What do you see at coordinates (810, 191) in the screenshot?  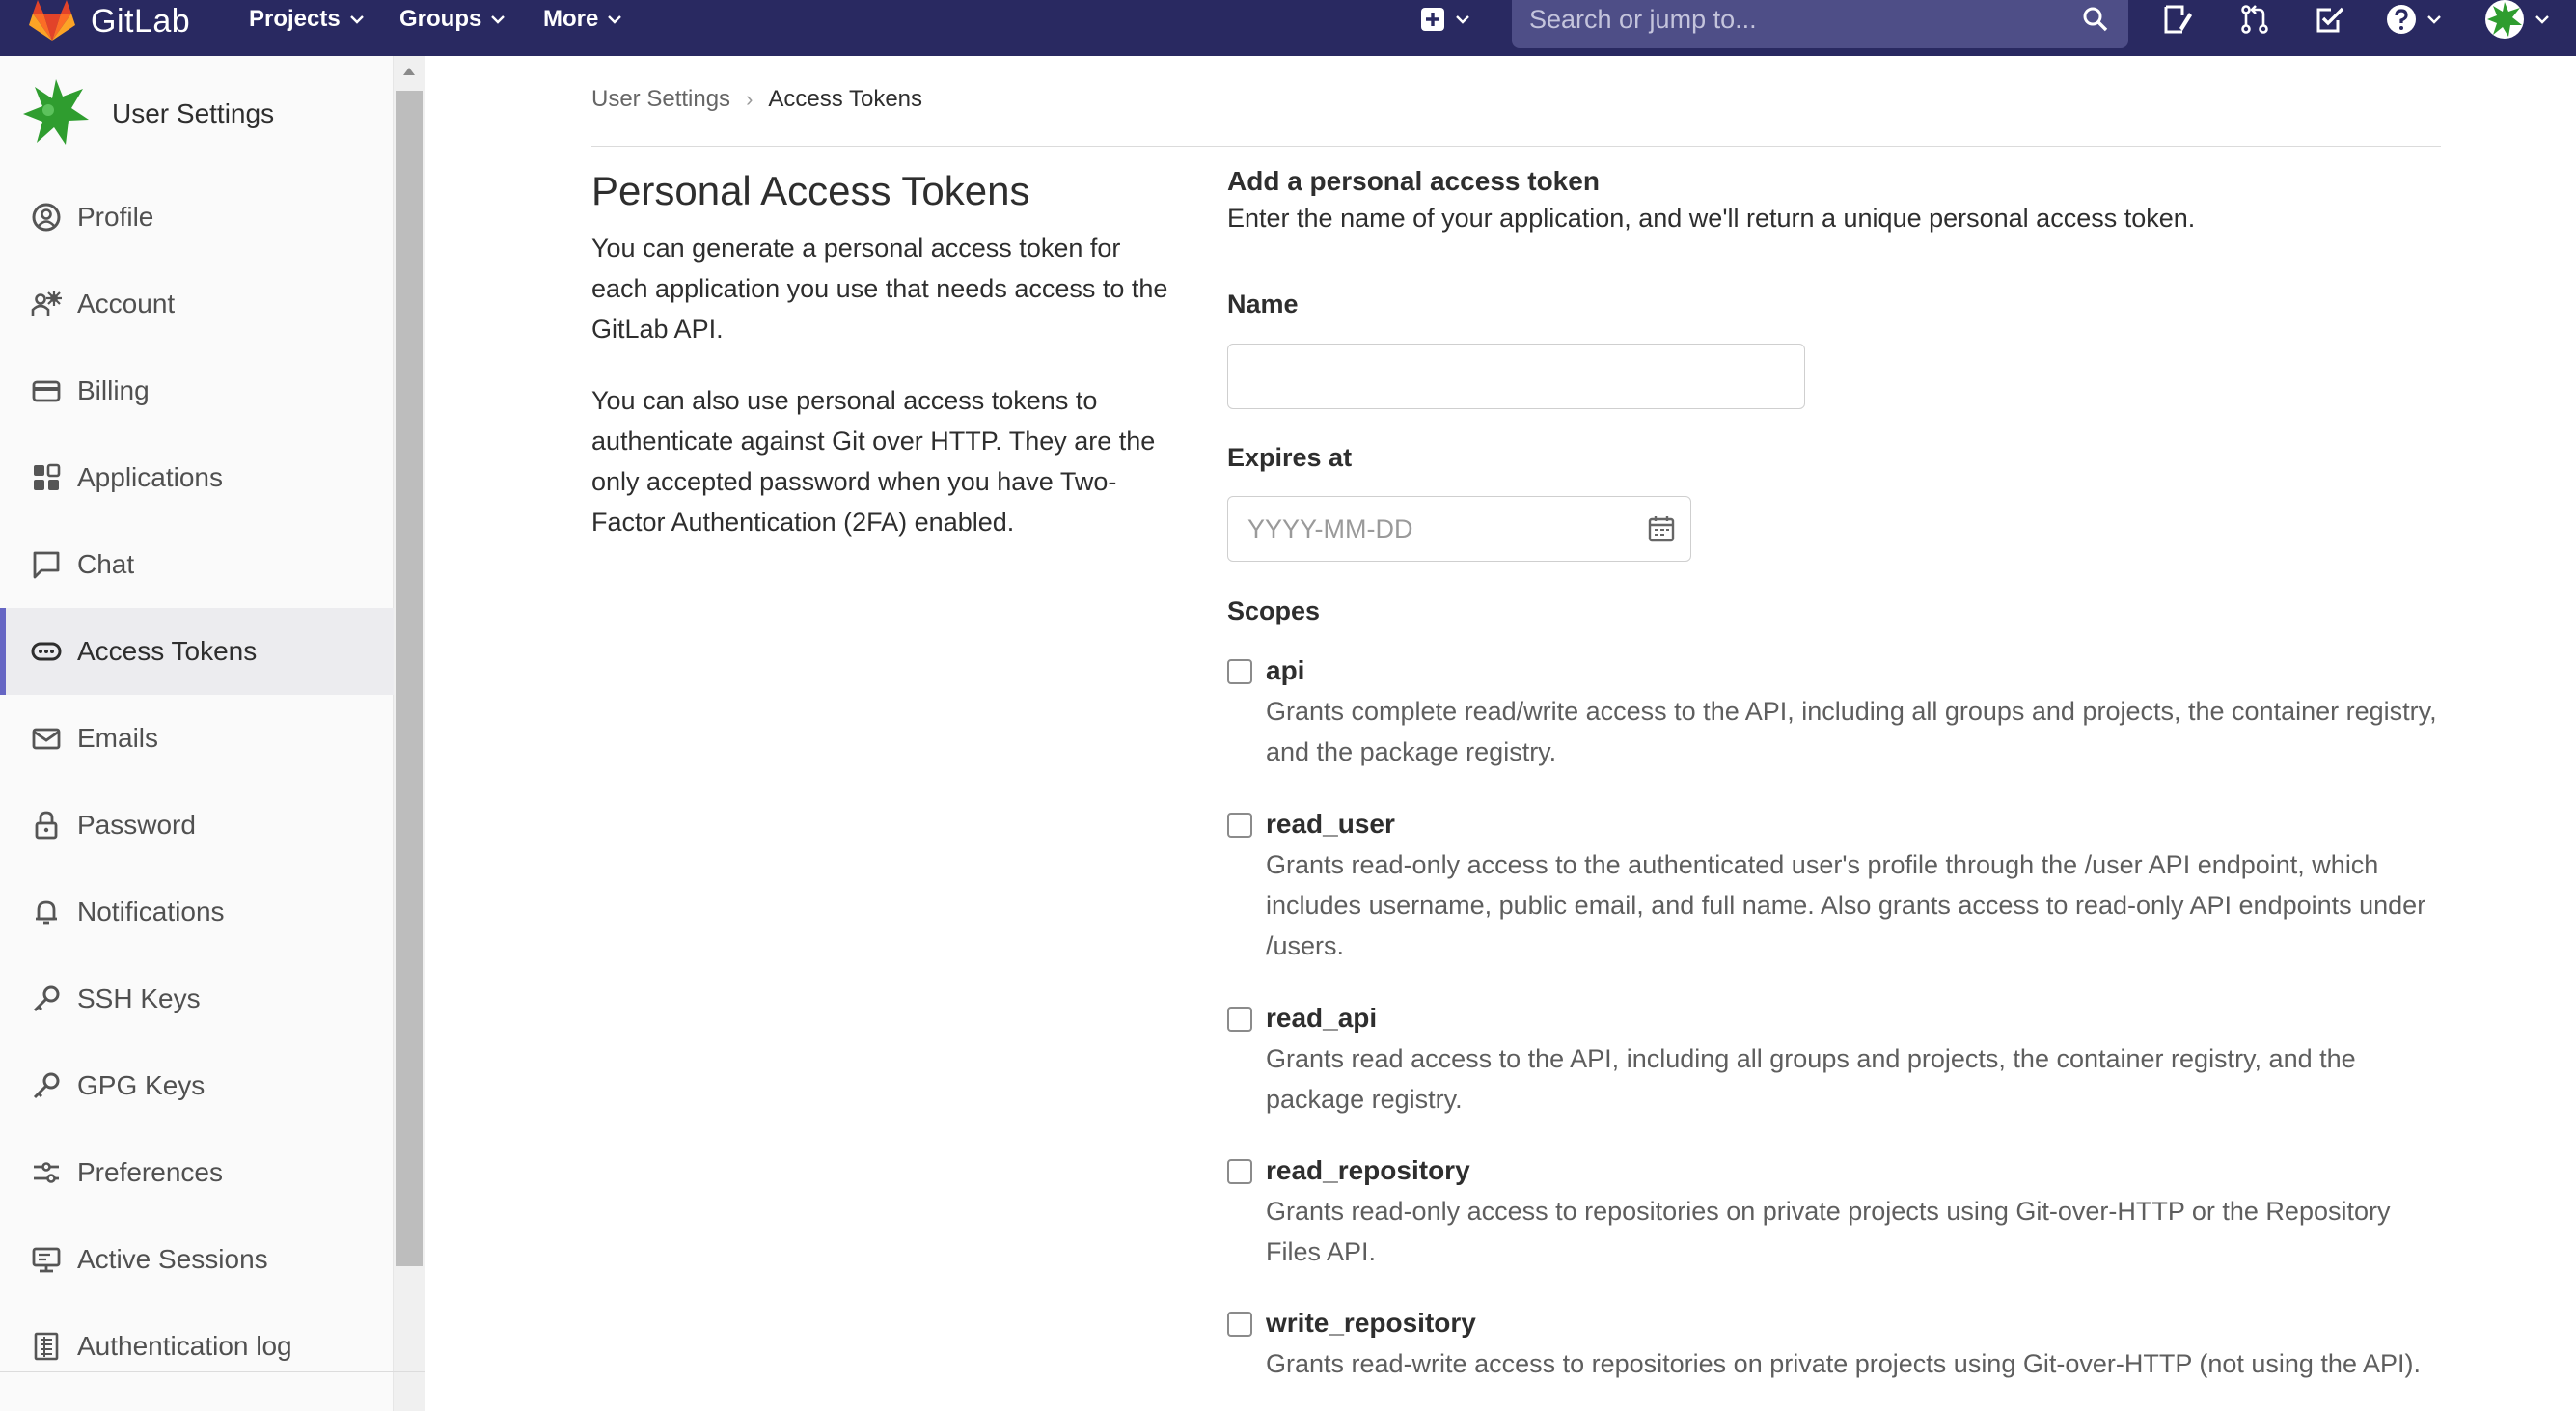 I see `page-title: Personal Access Tokens` at bounding box center [810, 191].